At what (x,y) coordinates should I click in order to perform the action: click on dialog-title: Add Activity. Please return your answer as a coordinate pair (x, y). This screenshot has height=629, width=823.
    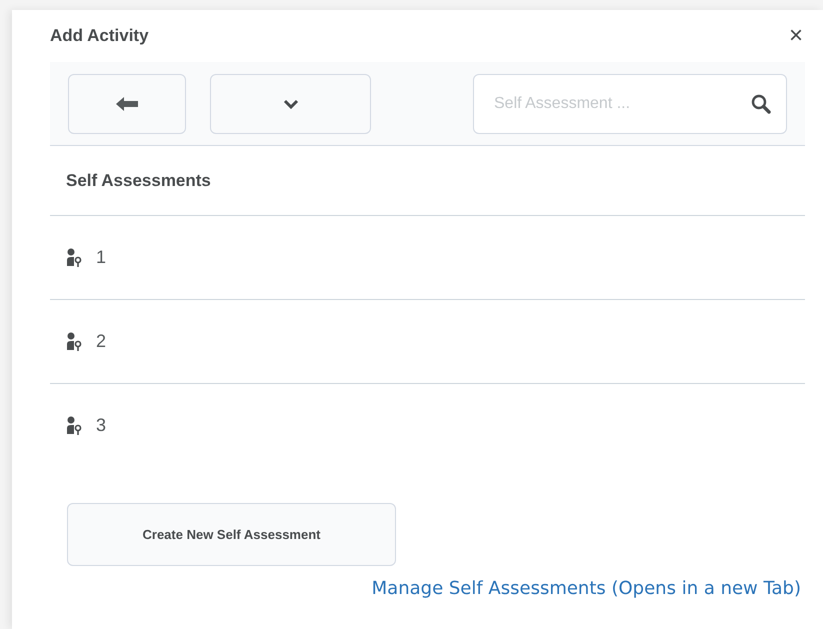
    Looking at the image, I should click on (99, 36).